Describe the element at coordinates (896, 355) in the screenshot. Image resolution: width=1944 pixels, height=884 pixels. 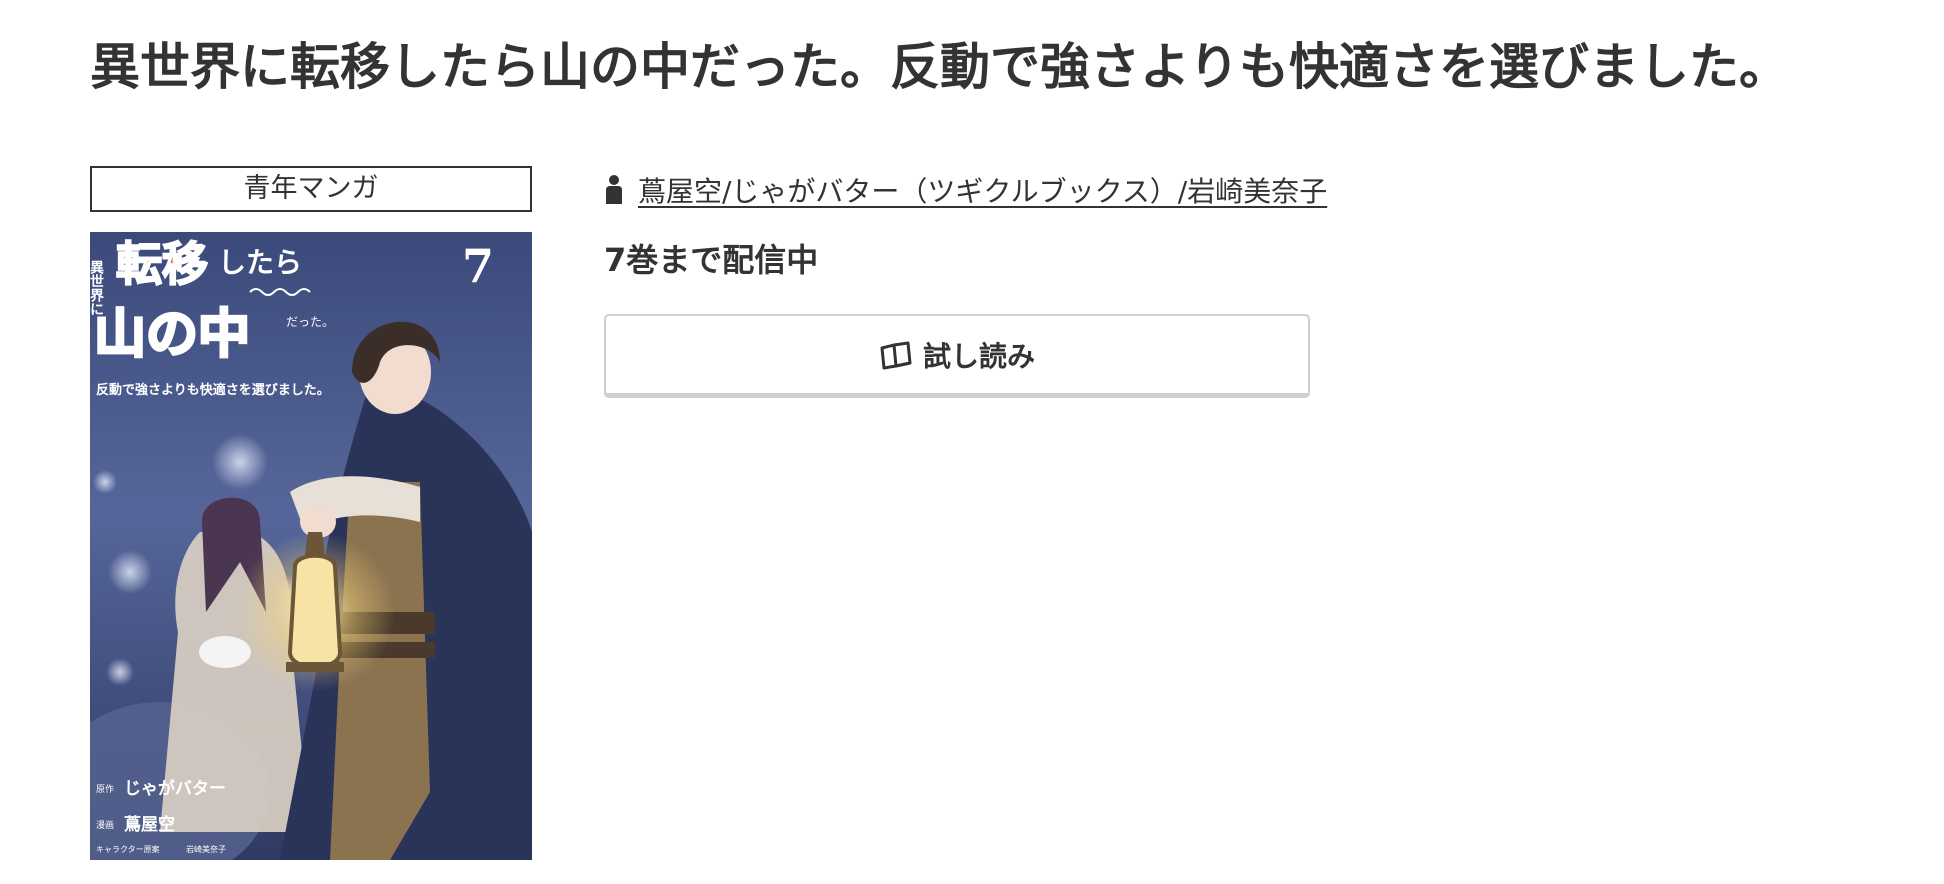
I see `open-book-icon` at that location.